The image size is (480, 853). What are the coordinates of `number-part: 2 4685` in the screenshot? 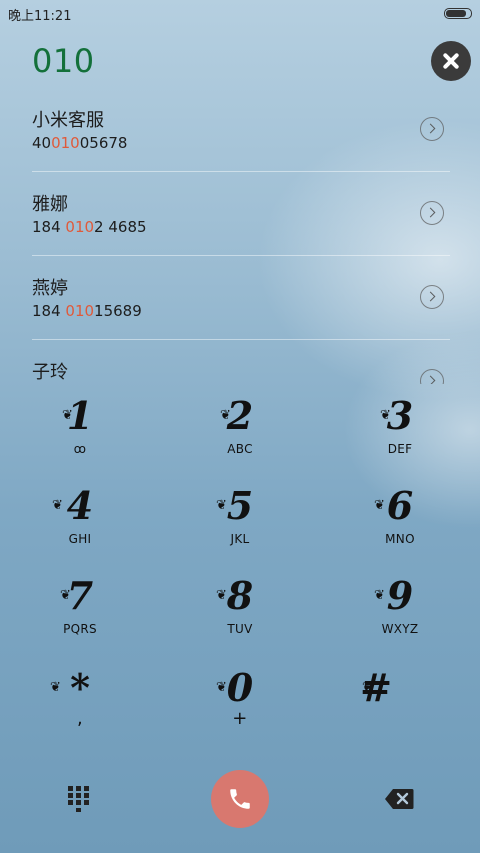 It's located at (120, 227).